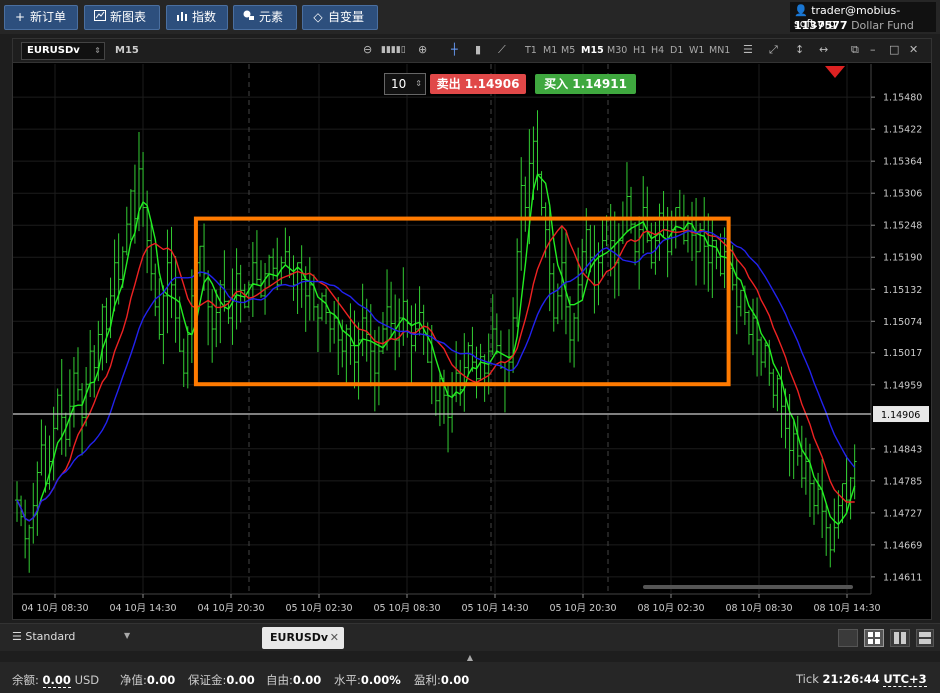 The height and width of the screenshot is (693, 940). I want to click on layout-single-button, so click(848, 638).